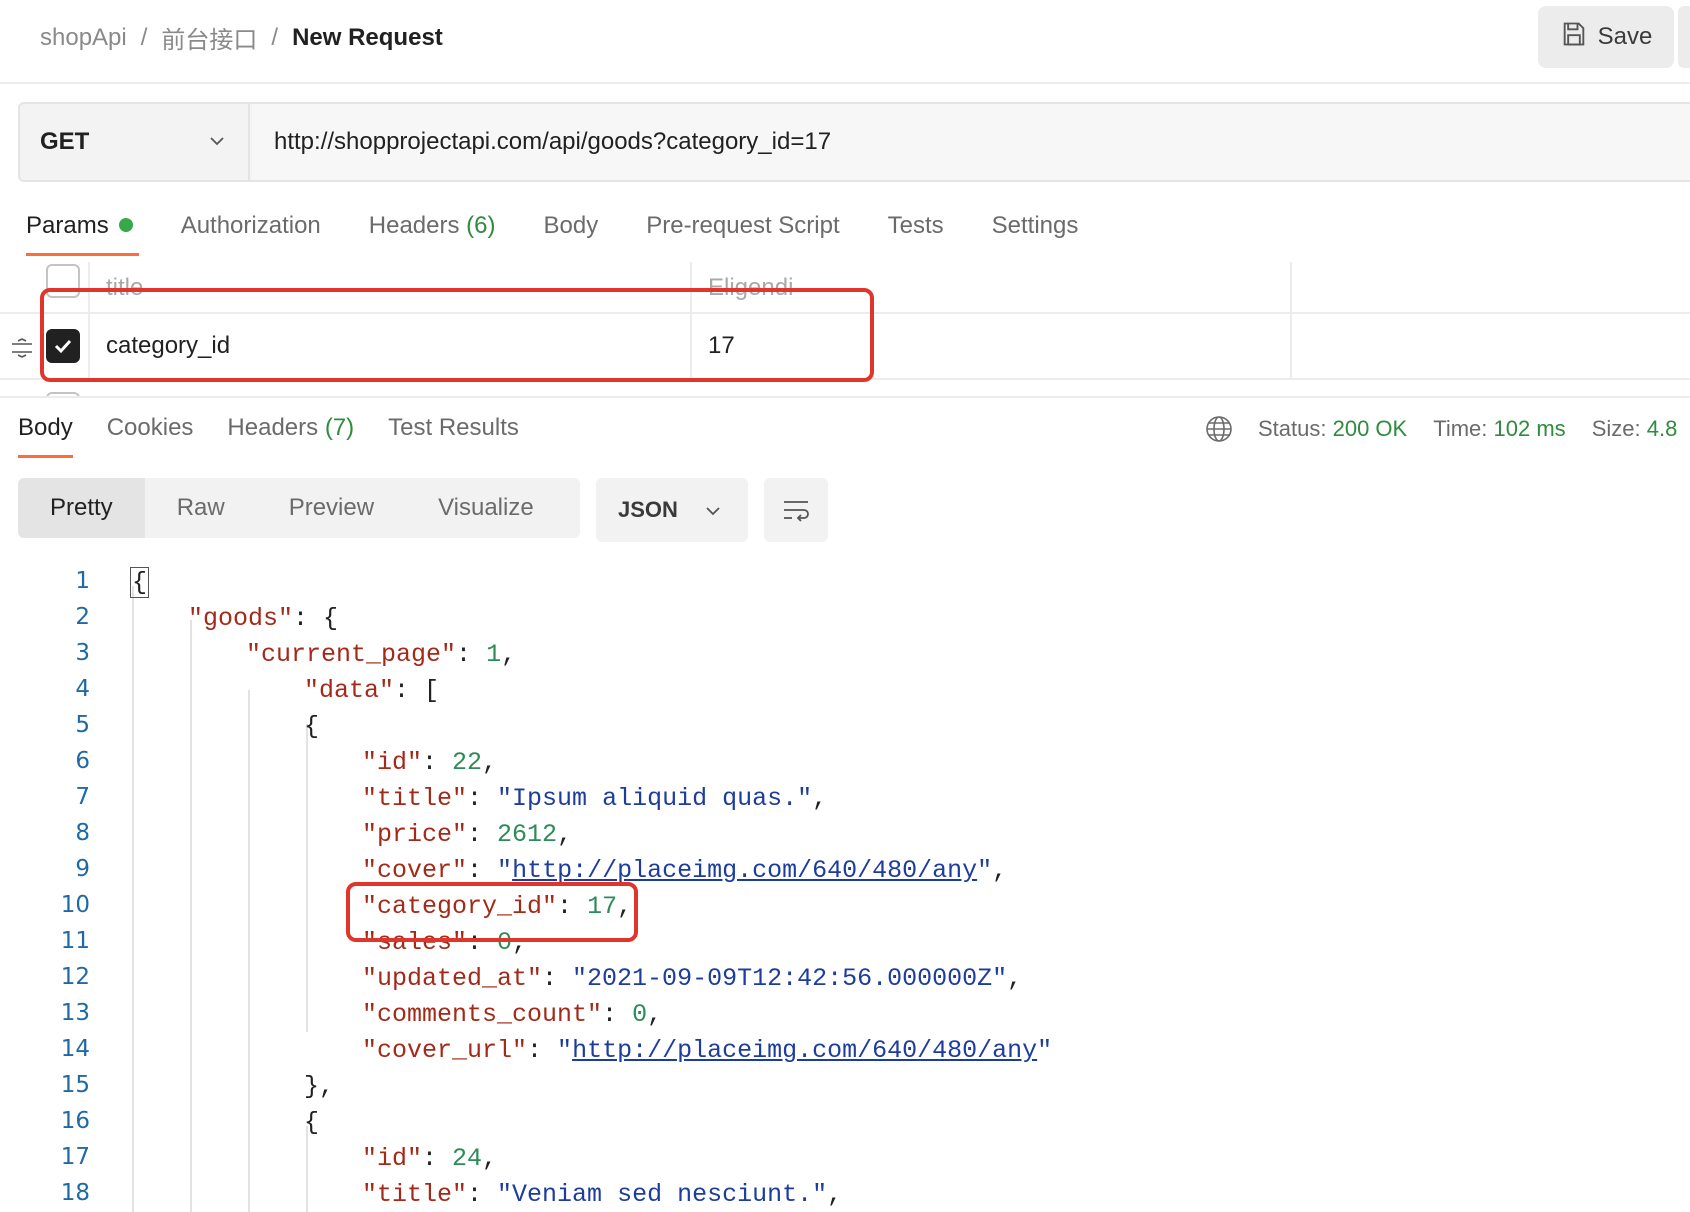  Describe the element at coordinates (351, 654) in the screenshot. I see `code-token: "current_page"` at that location.